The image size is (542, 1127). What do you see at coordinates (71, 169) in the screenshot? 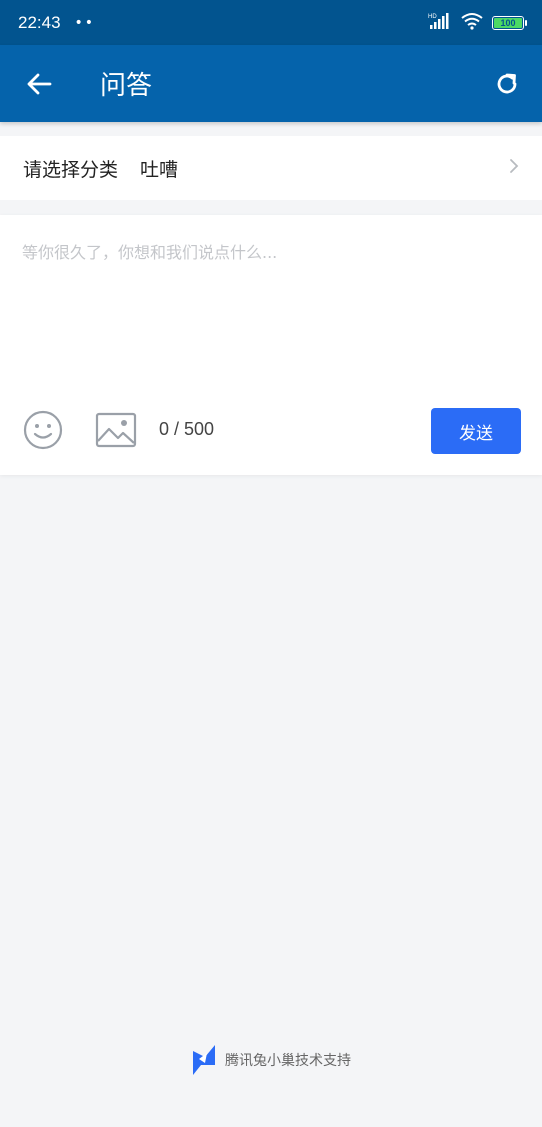
I see `category-label: 请选择分类` at bounding box center [71, 169].